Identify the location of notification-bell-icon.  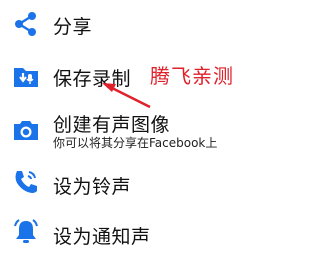
(26, 232).